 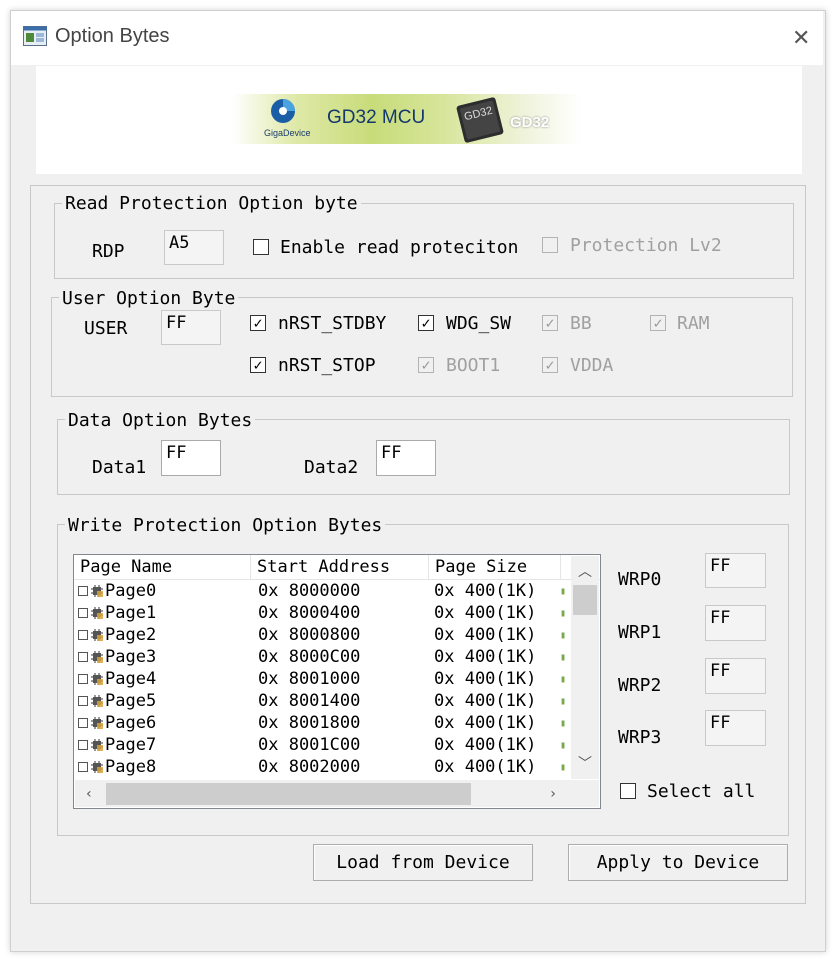 What do you see at coordinates (735, 570) in the screenshot?
I see `wrp0-field: FF` at bounding box center [735, 570].